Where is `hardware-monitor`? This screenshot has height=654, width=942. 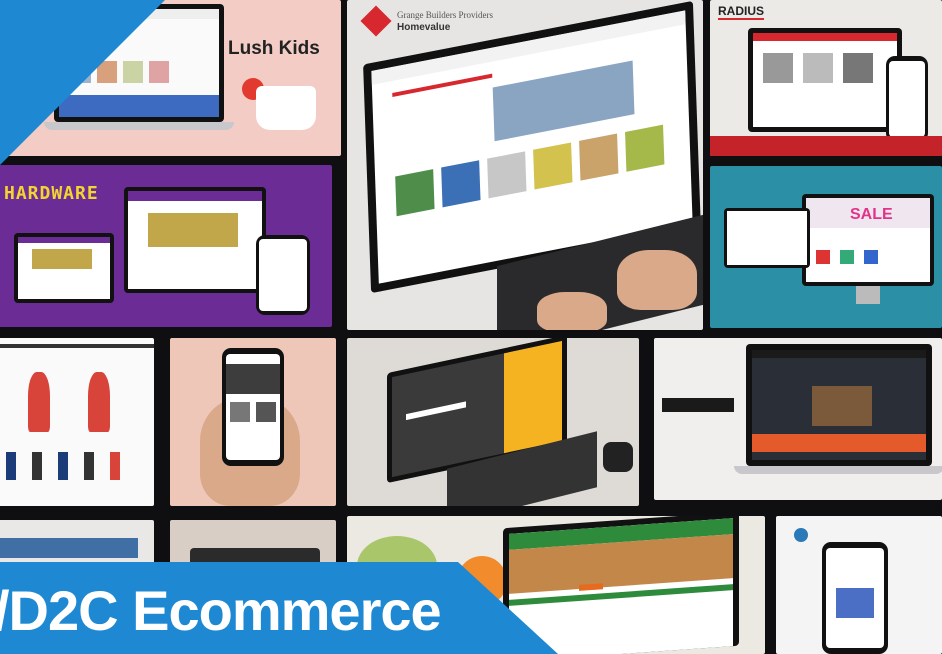 hardware-monitor is located at coordinates (195, 240).